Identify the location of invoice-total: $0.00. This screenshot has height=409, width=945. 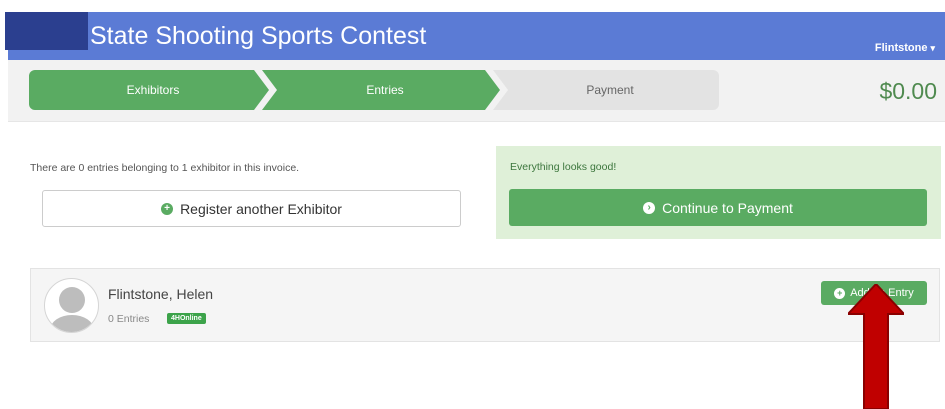
(908, 91).